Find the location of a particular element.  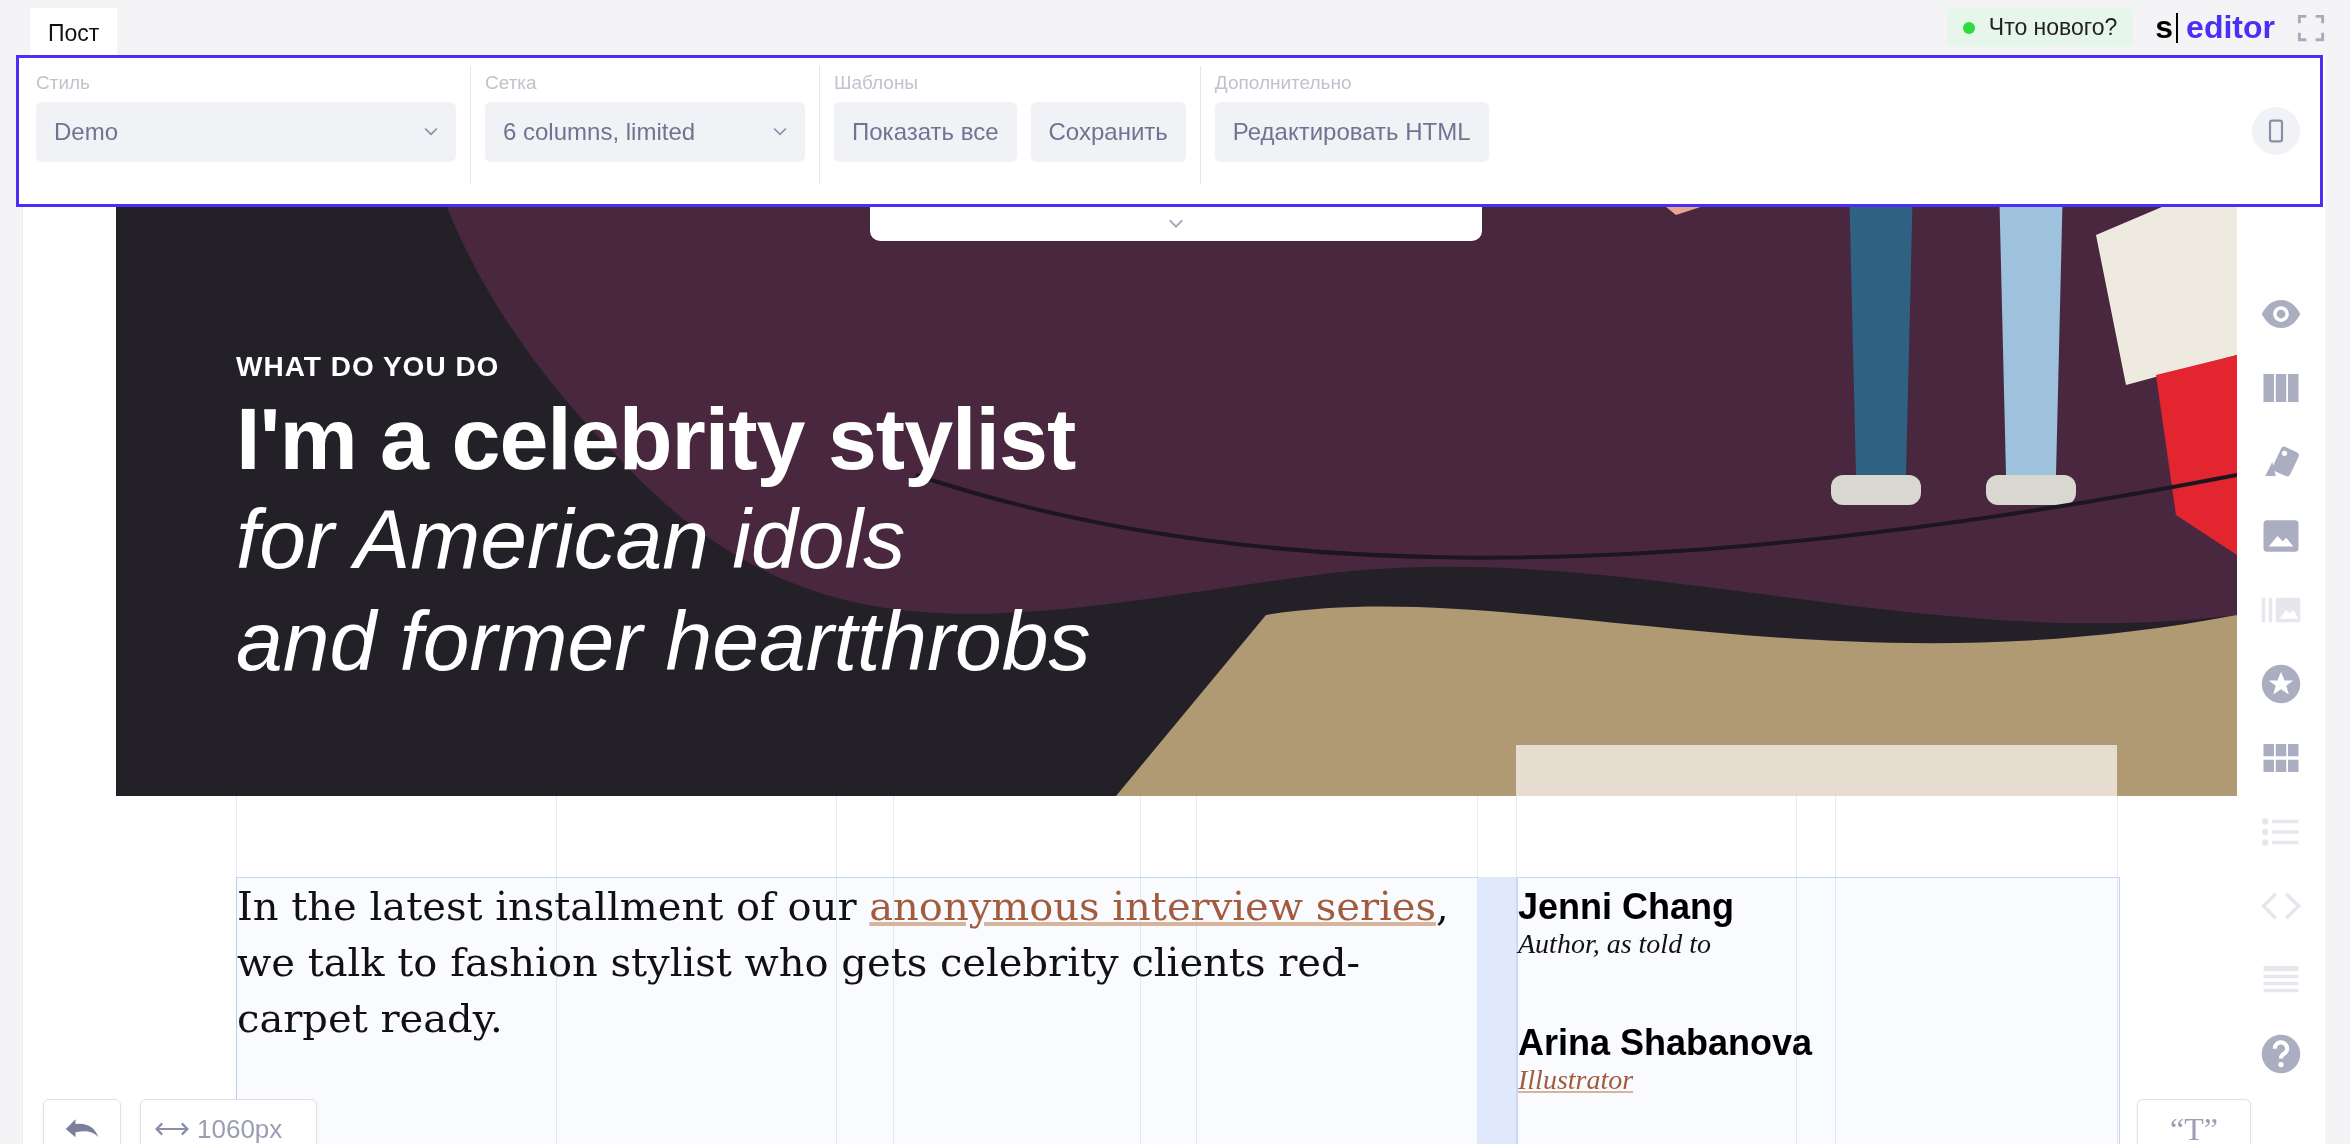

post-tab: Пост is located at coordinates (74, 31).